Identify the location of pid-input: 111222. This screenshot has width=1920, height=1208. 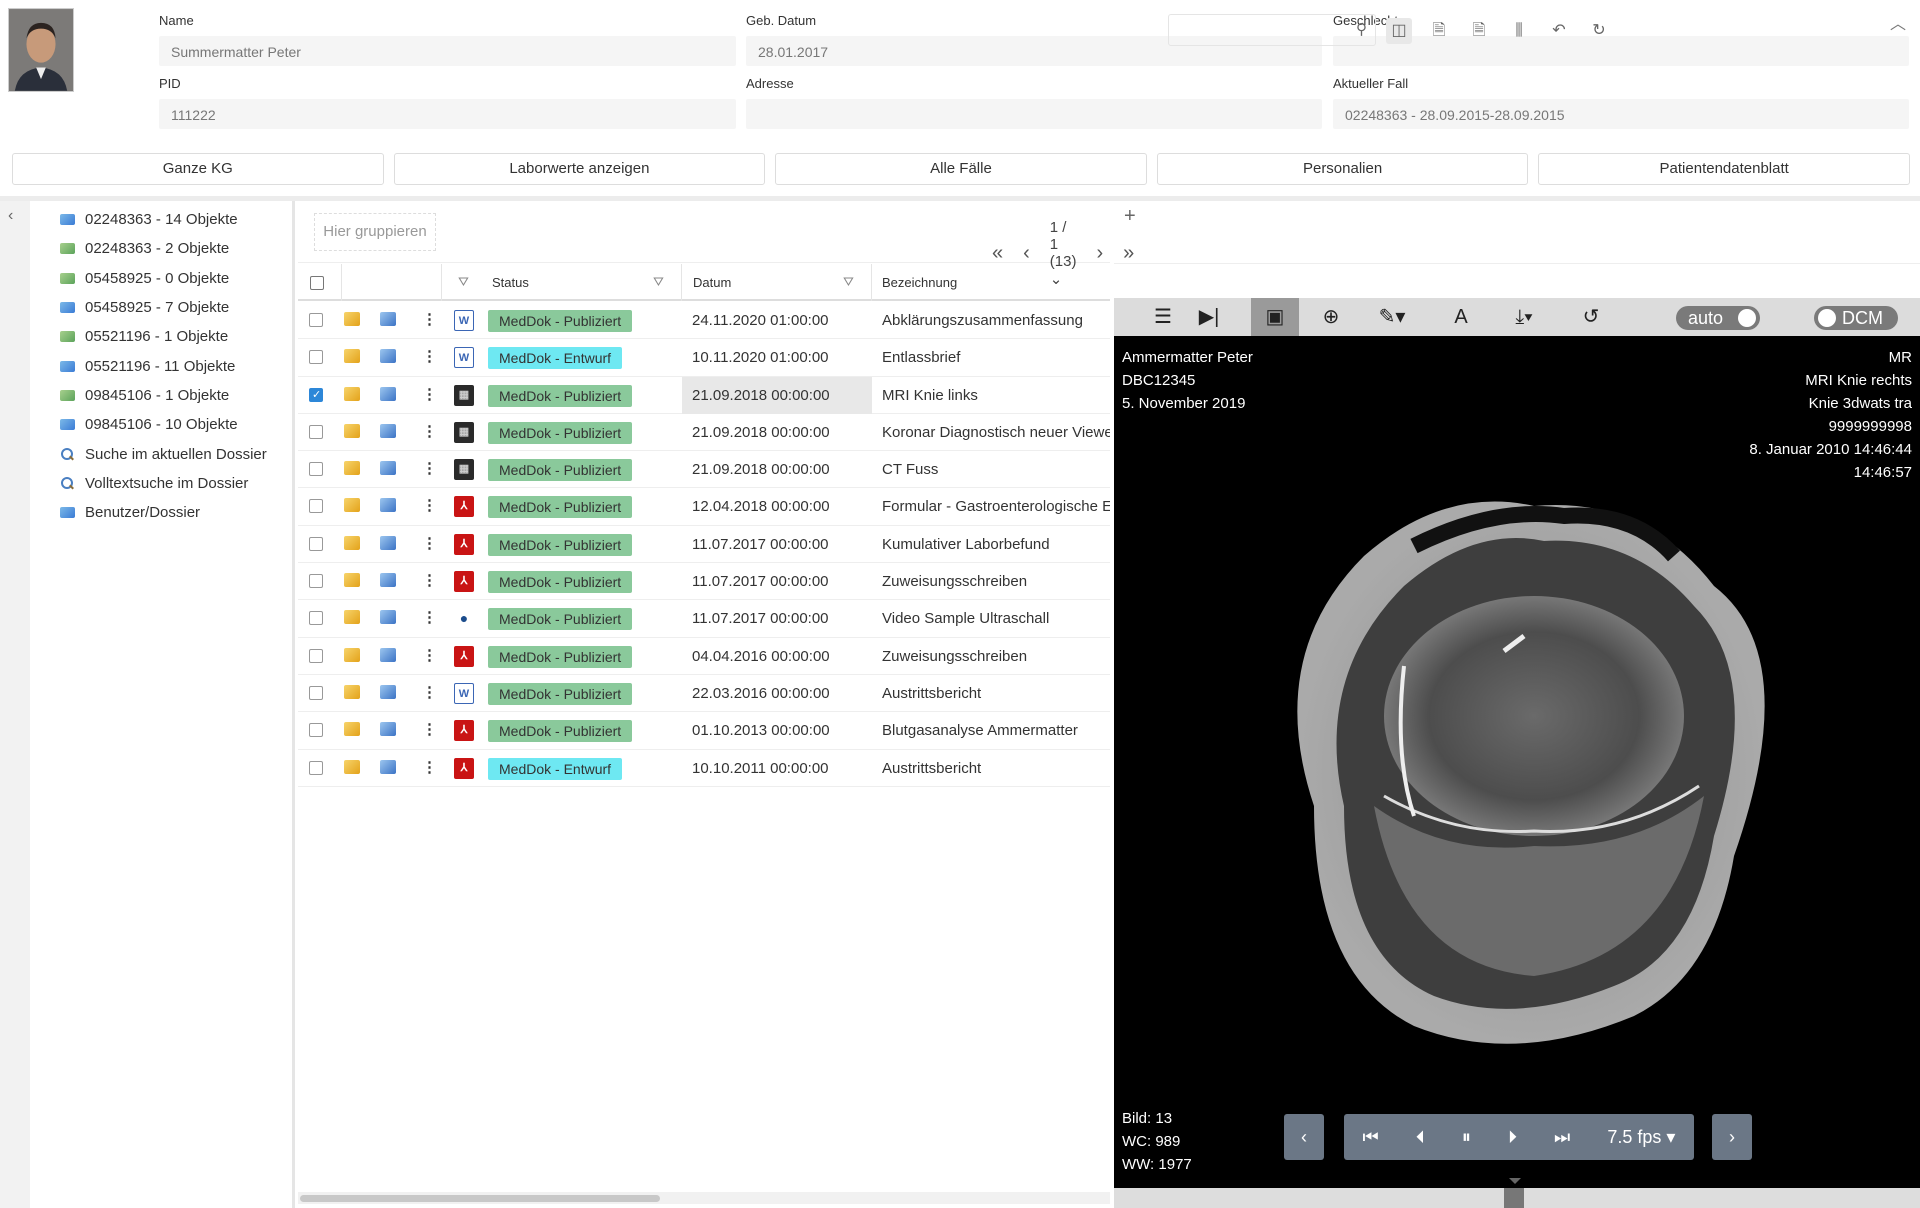
(447, 114).